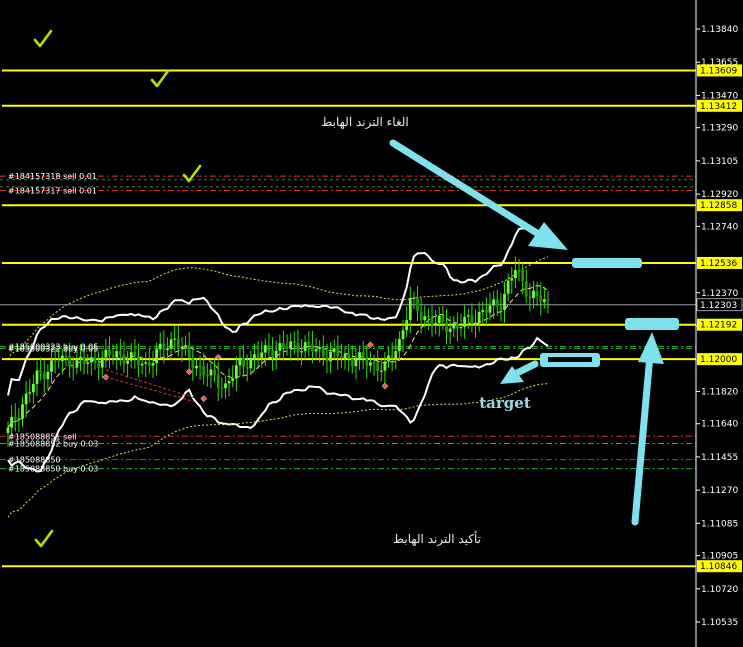  Describe the element at coordinates (719, 294) in the screenshot. I see `axis-tick-label: 1.12370` at that location.